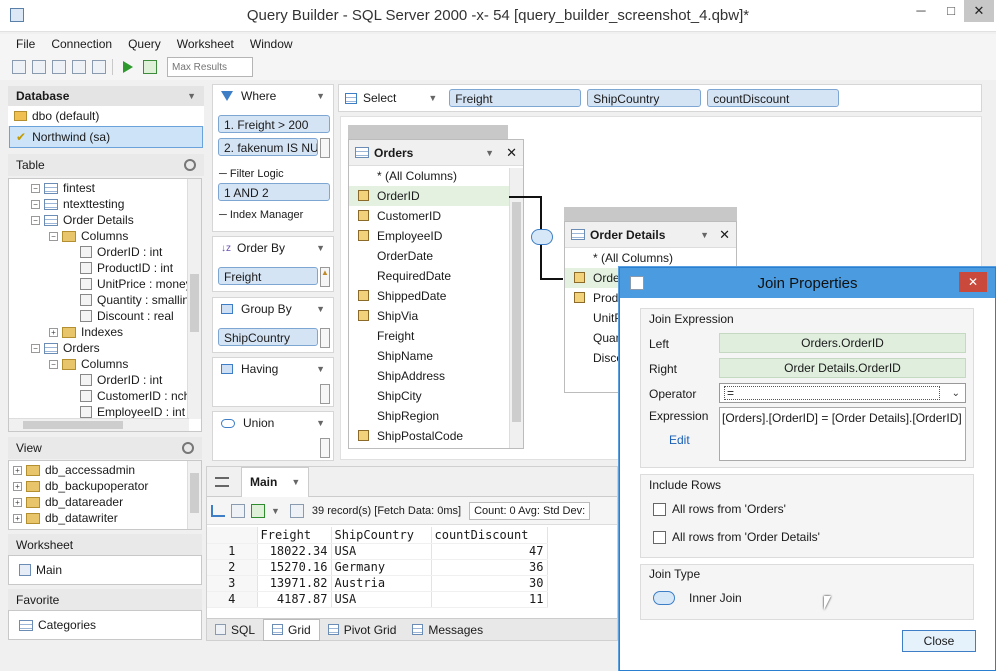 The image size is (996, 671). Describe the element at coordinates (436, 196) in the screenshot. I see `orders-column: OrderID` at that location.